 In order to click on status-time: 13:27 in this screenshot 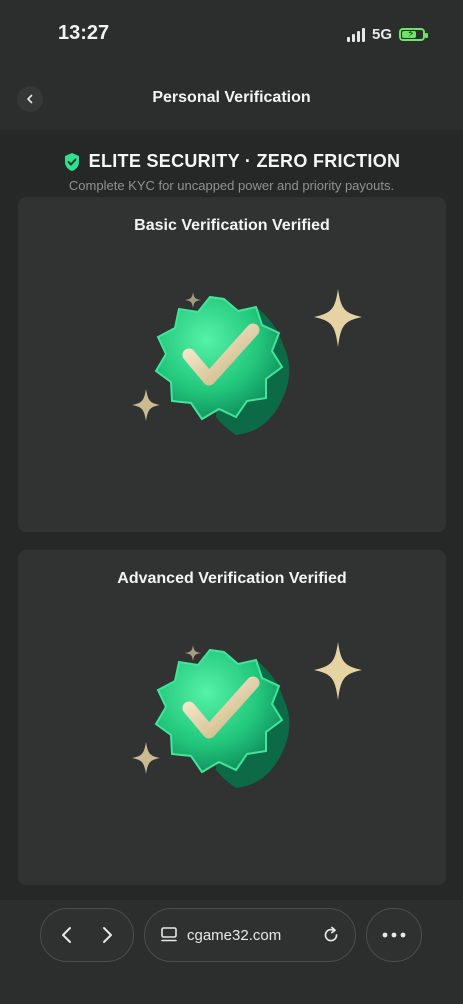, I will do `click(84, 33)`.